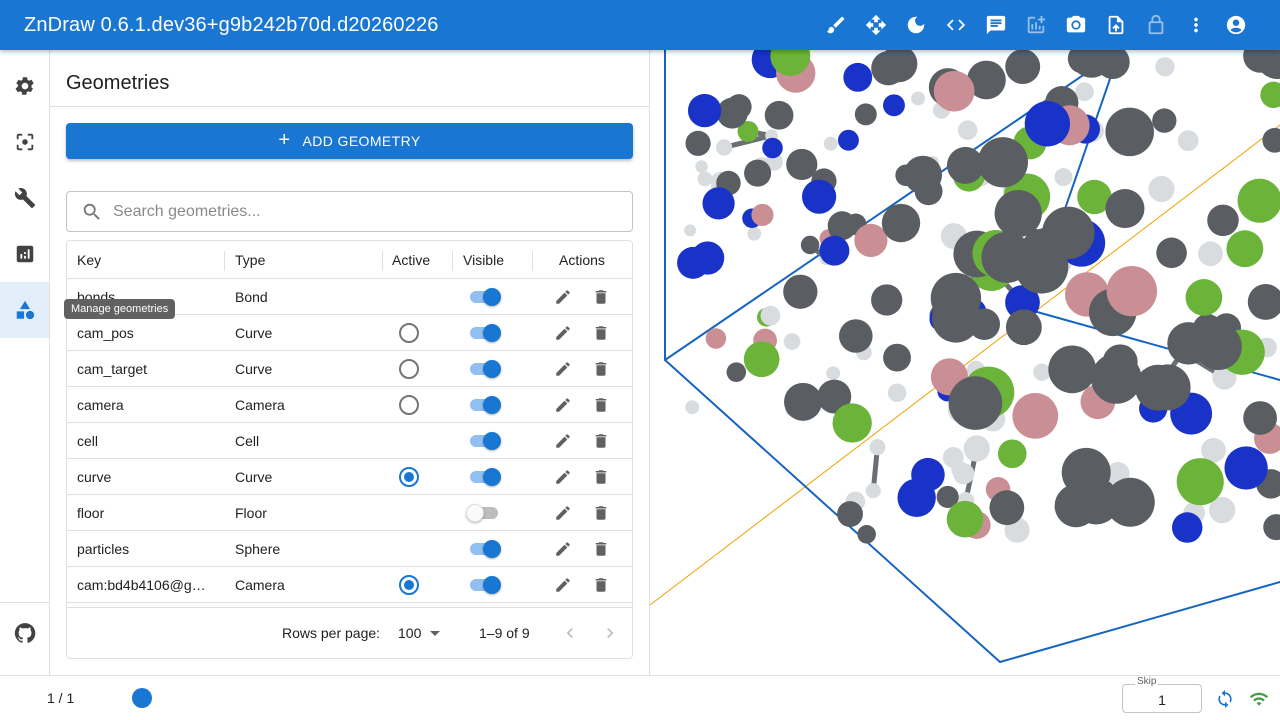  I want to click on geometries-icon, so click(24, 310).